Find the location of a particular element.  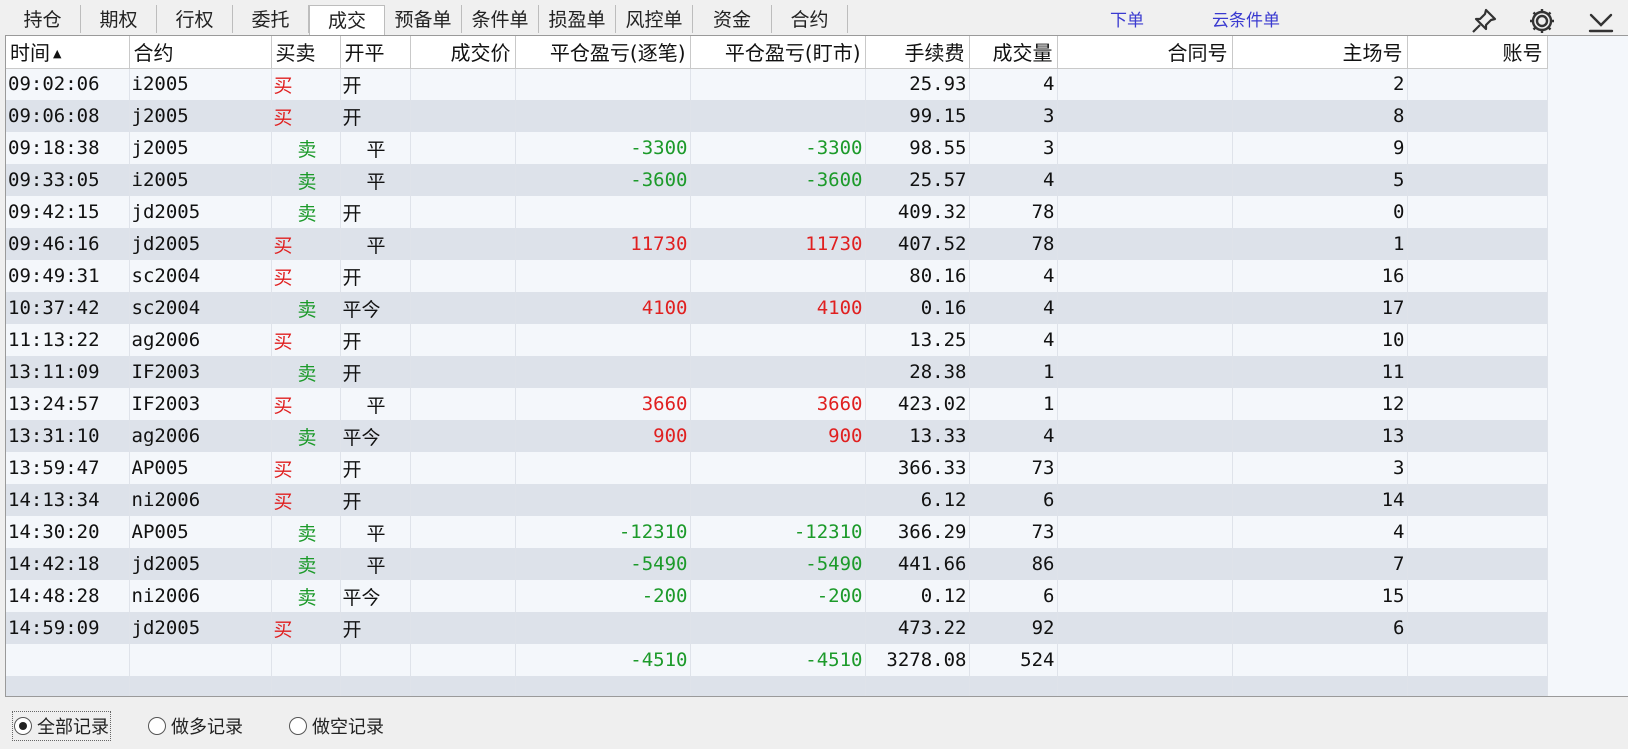

table-row: 14:48:28 ni2006 卖平今 -200 -200 0.12 6 15 is located at coordinates (777, 596).